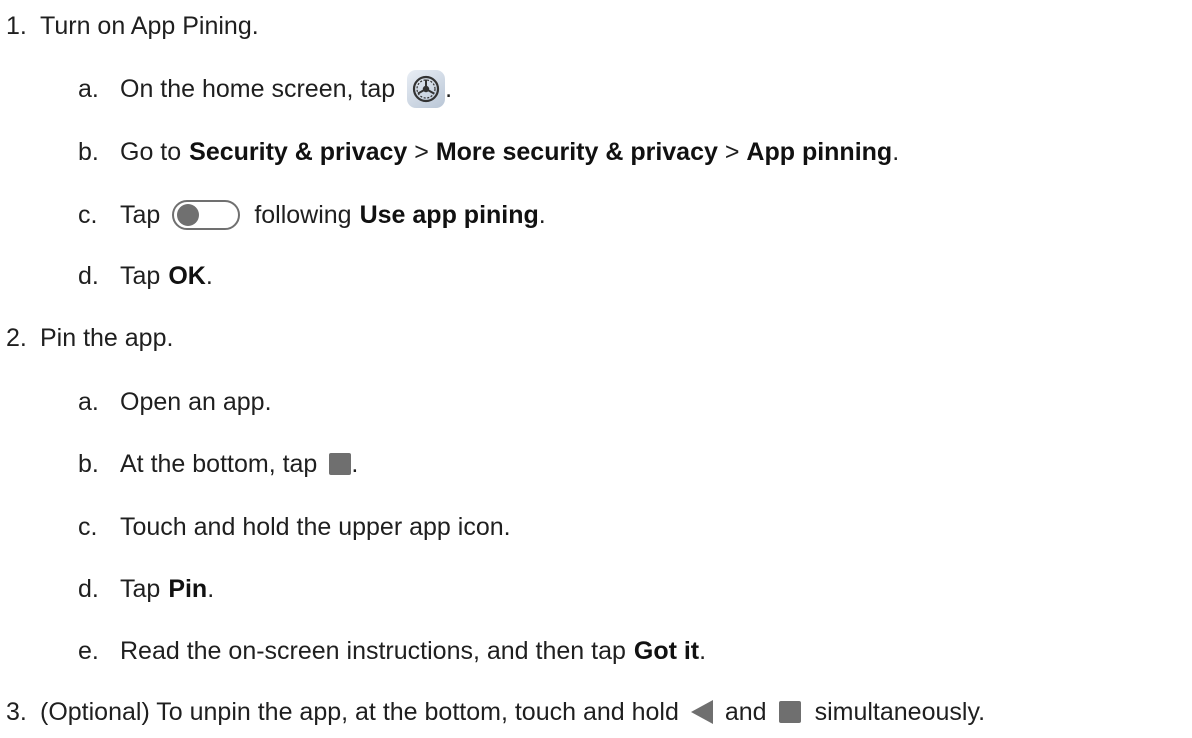 This screenshot has height=738, width=1192. I want to click on substep-text-mid: following, so click(303, 214).